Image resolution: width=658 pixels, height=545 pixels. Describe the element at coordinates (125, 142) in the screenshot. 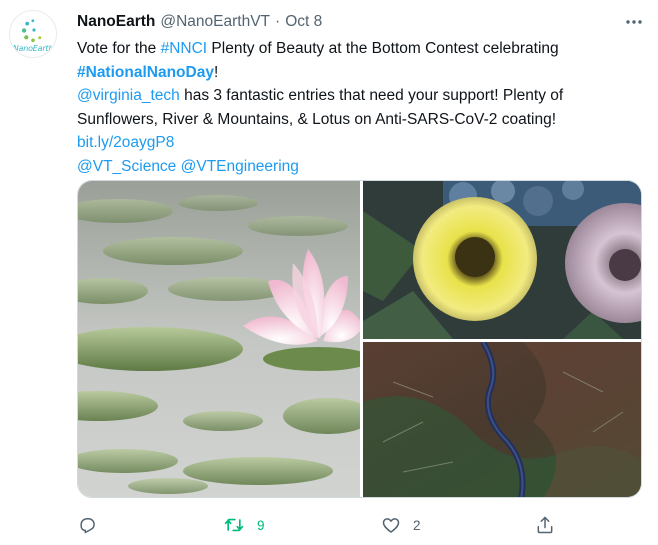

I see `tweet-url-link: bit.ly/2oaygP8` at that location.